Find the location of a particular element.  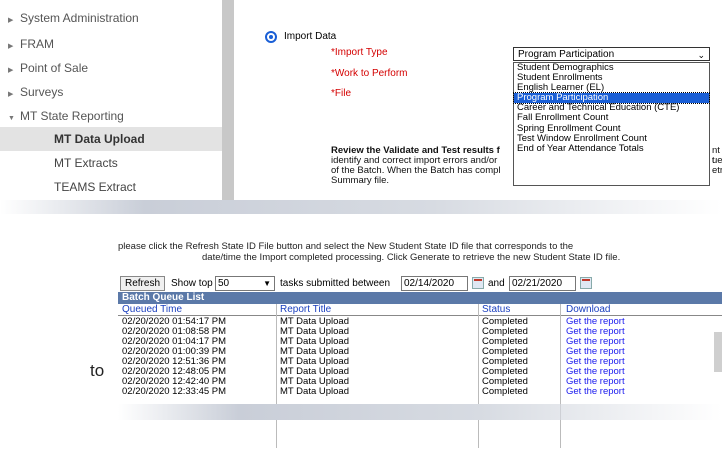

review-line-4: Summary file. is located at coordinates (360, 180).